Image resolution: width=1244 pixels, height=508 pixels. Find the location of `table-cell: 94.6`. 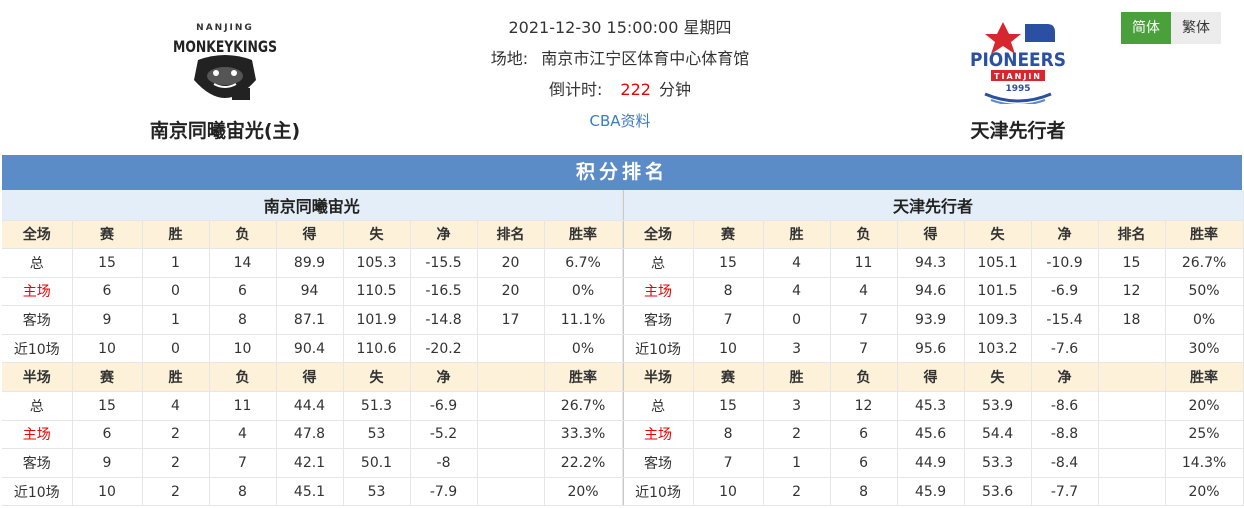

table-cell: 94.6 is located at coordinates (931, 292).